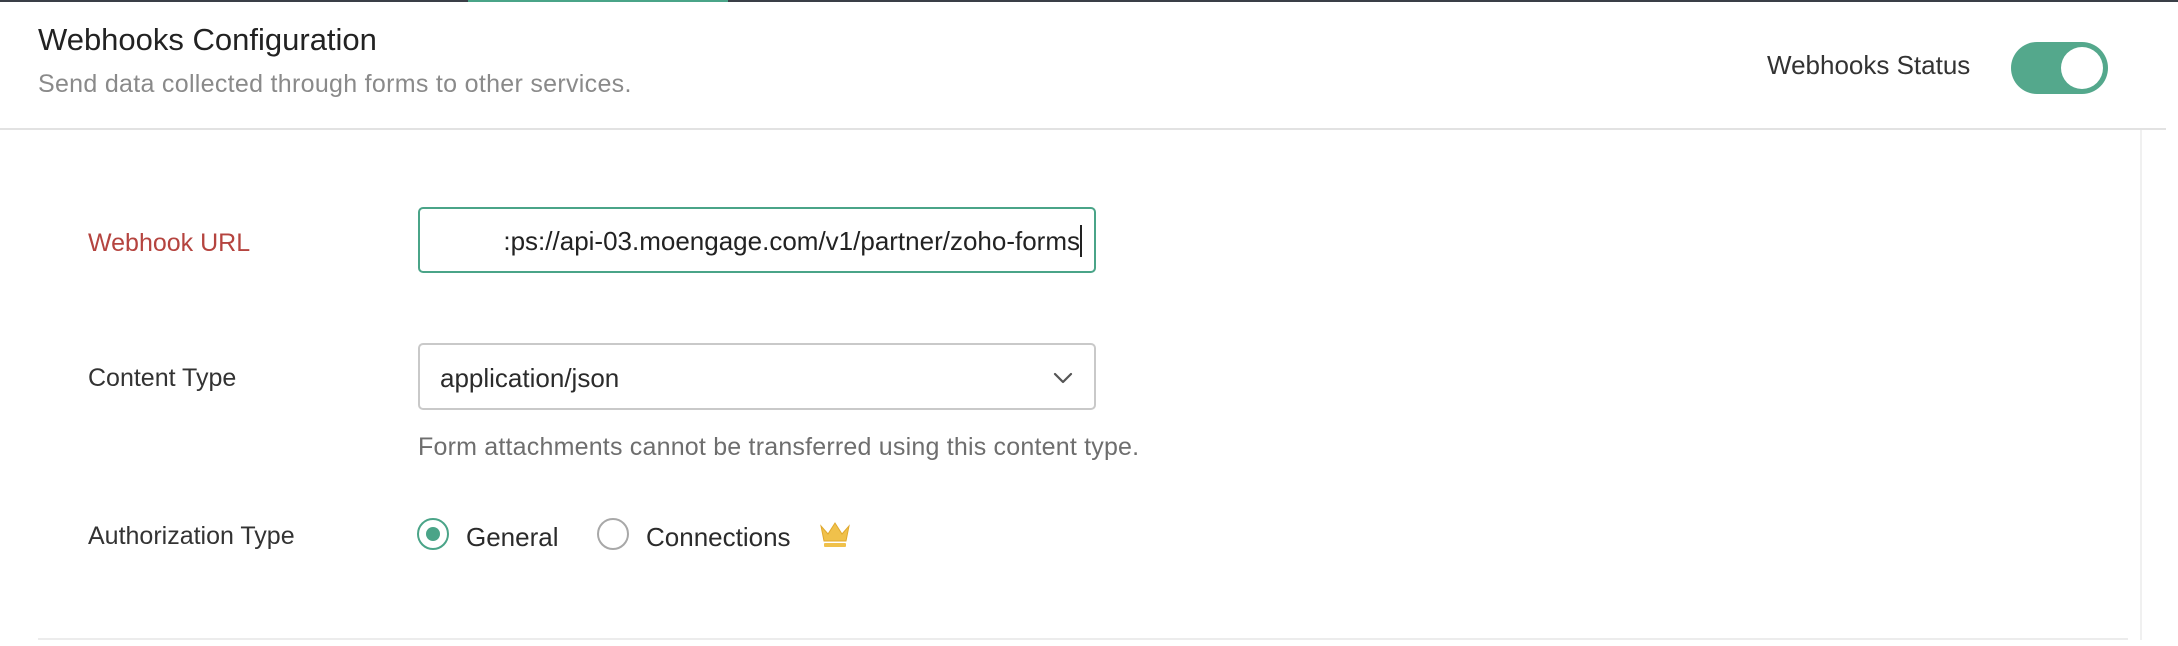 This screenshot has height=646, width=2178. Describe the element at coordinates (207, 39) in the screenshot. I see `page-title: Webhooks Configuration` at that location.